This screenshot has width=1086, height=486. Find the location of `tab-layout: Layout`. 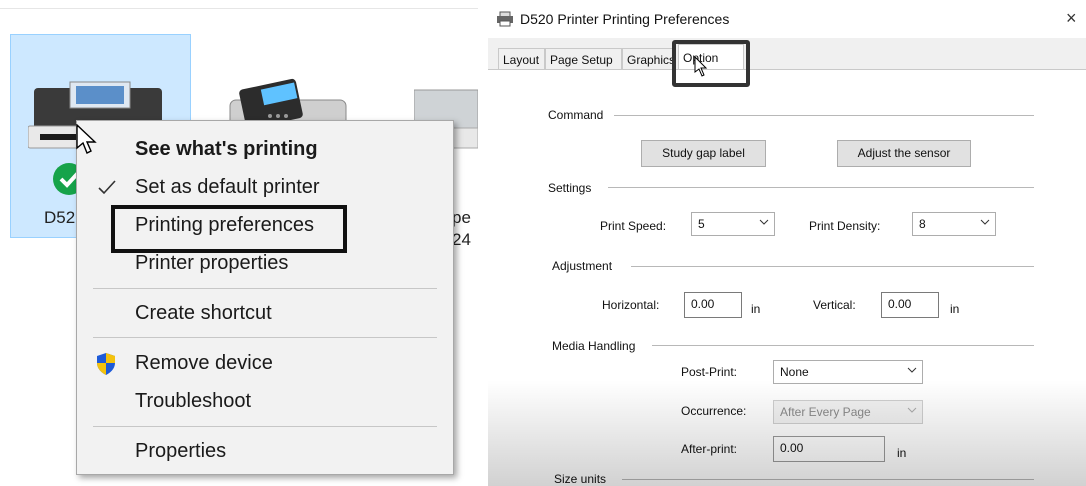

tab-layout: Layout is located at coordinates (521, 59).